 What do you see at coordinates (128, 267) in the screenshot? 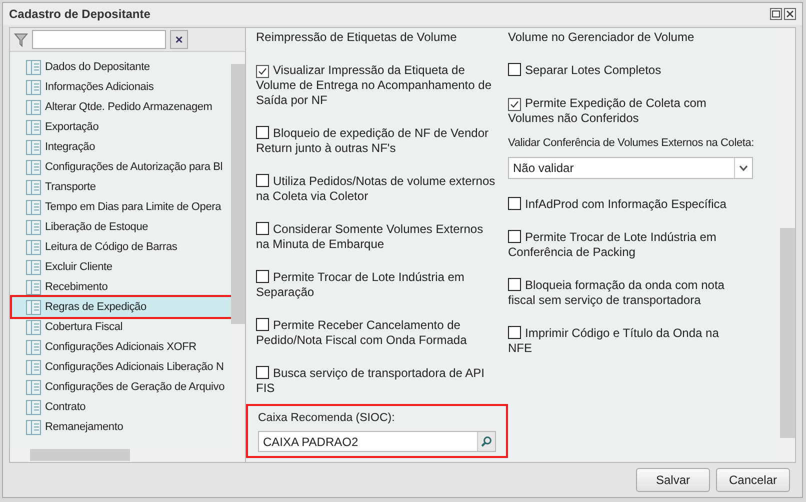
I see `sidebar-item: Excluir Cliente` at bounding box center [128, 267].